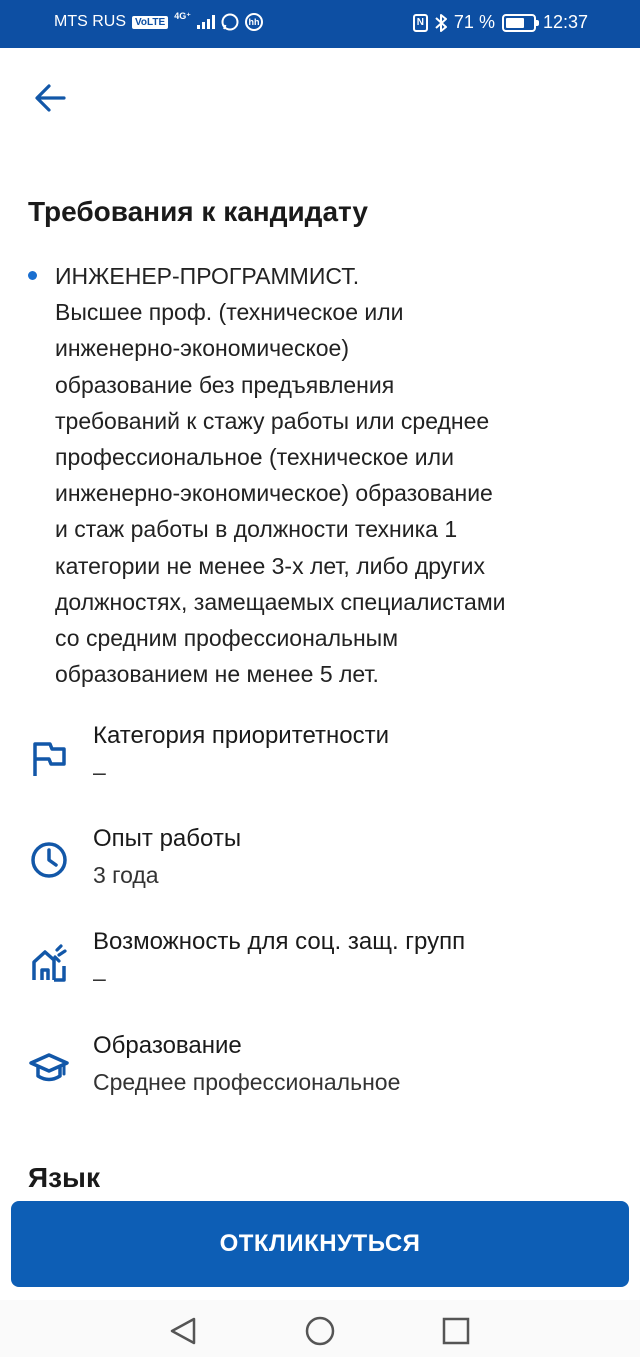 The width and height of the screenshot is (640, 1357). Describe the element at coordinates (49, 759) in the screenshot. I see `flag-icon` at that location.